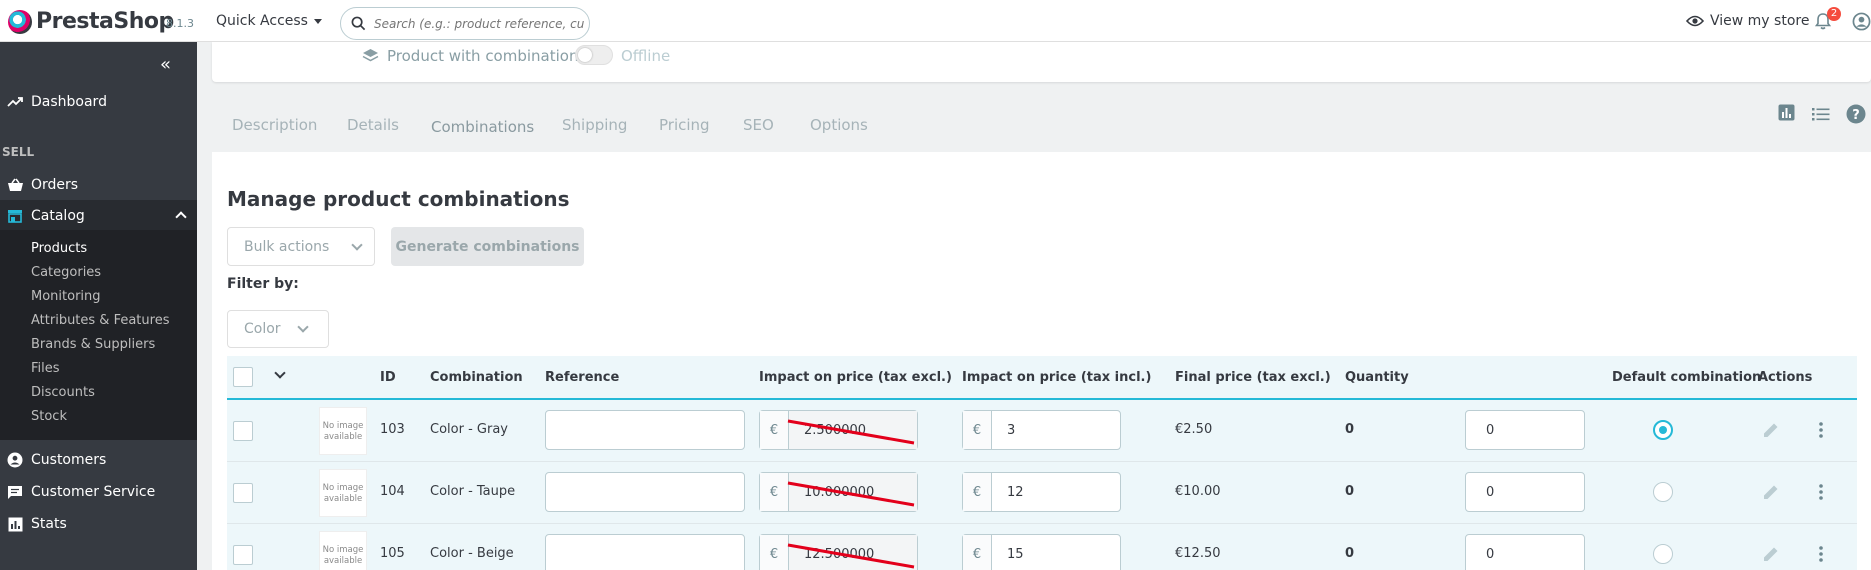 Image resolution: width=1871 pixels, height=570 pixels. Describe the element at coordinates (301, 246) in the screenshot. I see `bulk-actions-button: Bulk actions` at that location.